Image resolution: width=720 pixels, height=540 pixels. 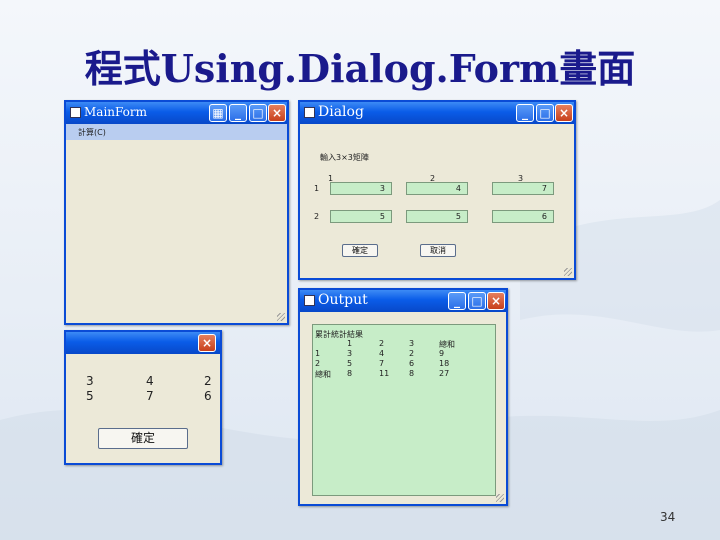 What do you see at coordinates (323, 374) in the screenshot?
I see `output-cell: 總和` at bounding box center [323, 374].